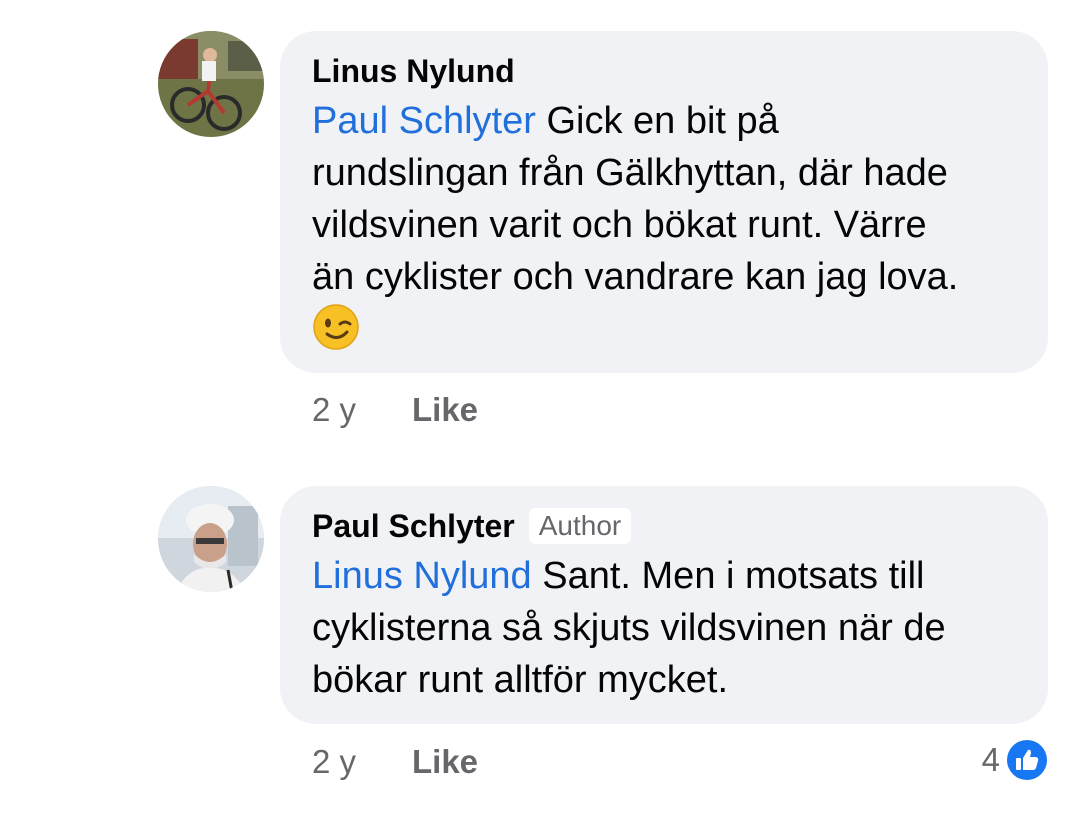 The height and width of the screenshot is (813, 1080). I want to click on avatar-linus-nylund, so click(211, 84).